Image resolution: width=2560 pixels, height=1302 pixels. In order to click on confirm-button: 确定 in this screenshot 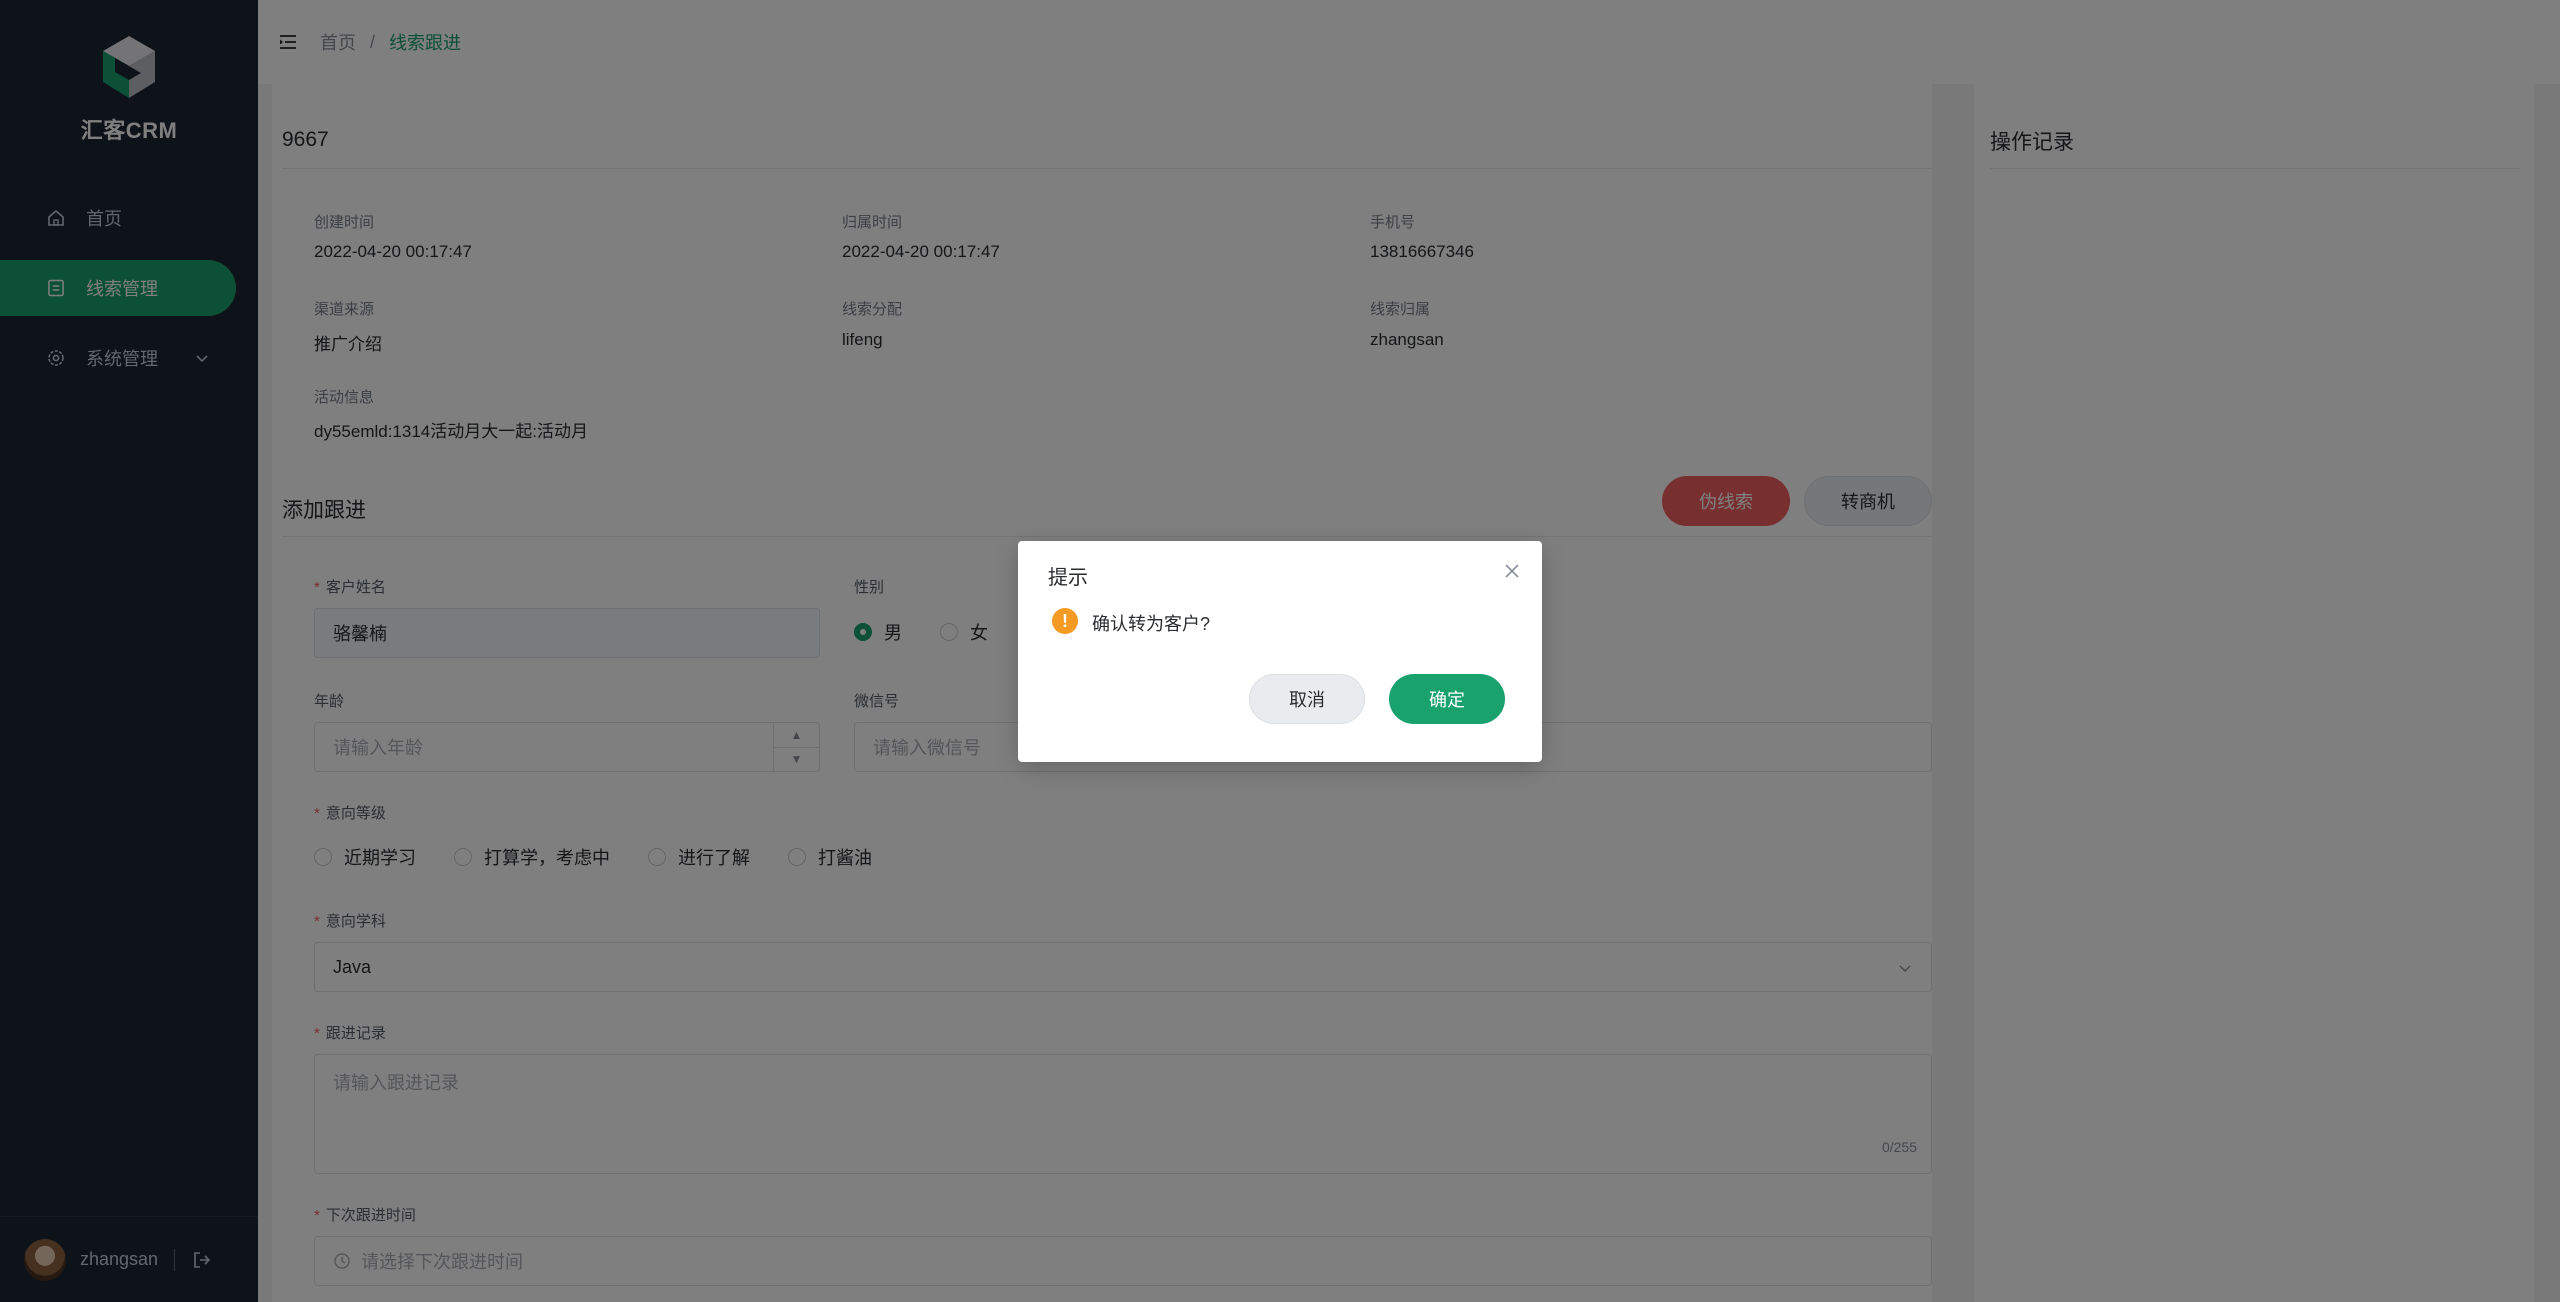, I will do `click(1447, 699)`.